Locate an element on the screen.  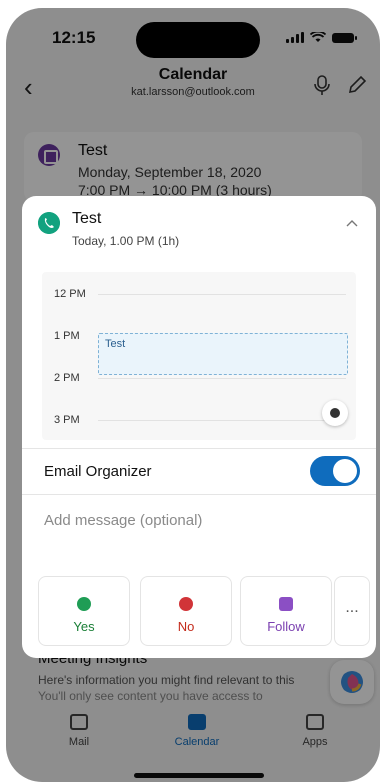
follow-button: Follow is located at coordinates (286, 611).